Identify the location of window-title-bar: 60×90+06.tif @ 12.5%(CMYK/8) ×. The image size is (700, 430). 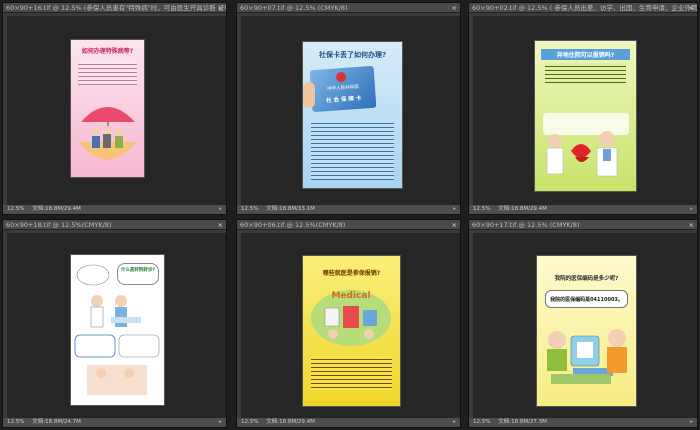
(348, 225).